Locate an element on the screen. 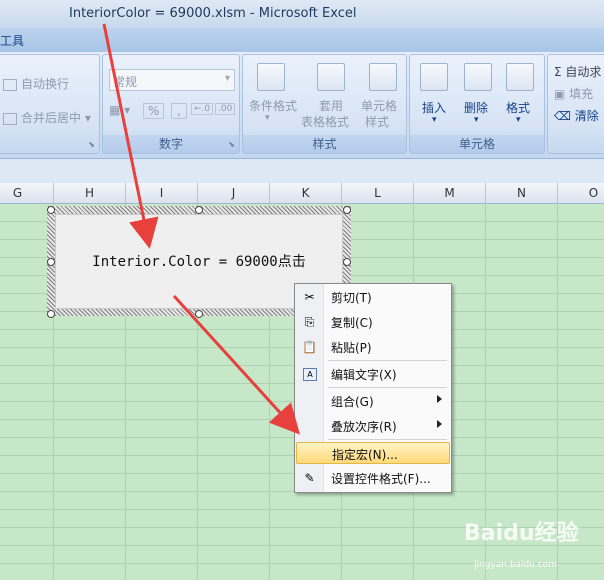 This screenshot has width=604, height=580. arrow-to-assign-macro is located at coordinates (236, 364).